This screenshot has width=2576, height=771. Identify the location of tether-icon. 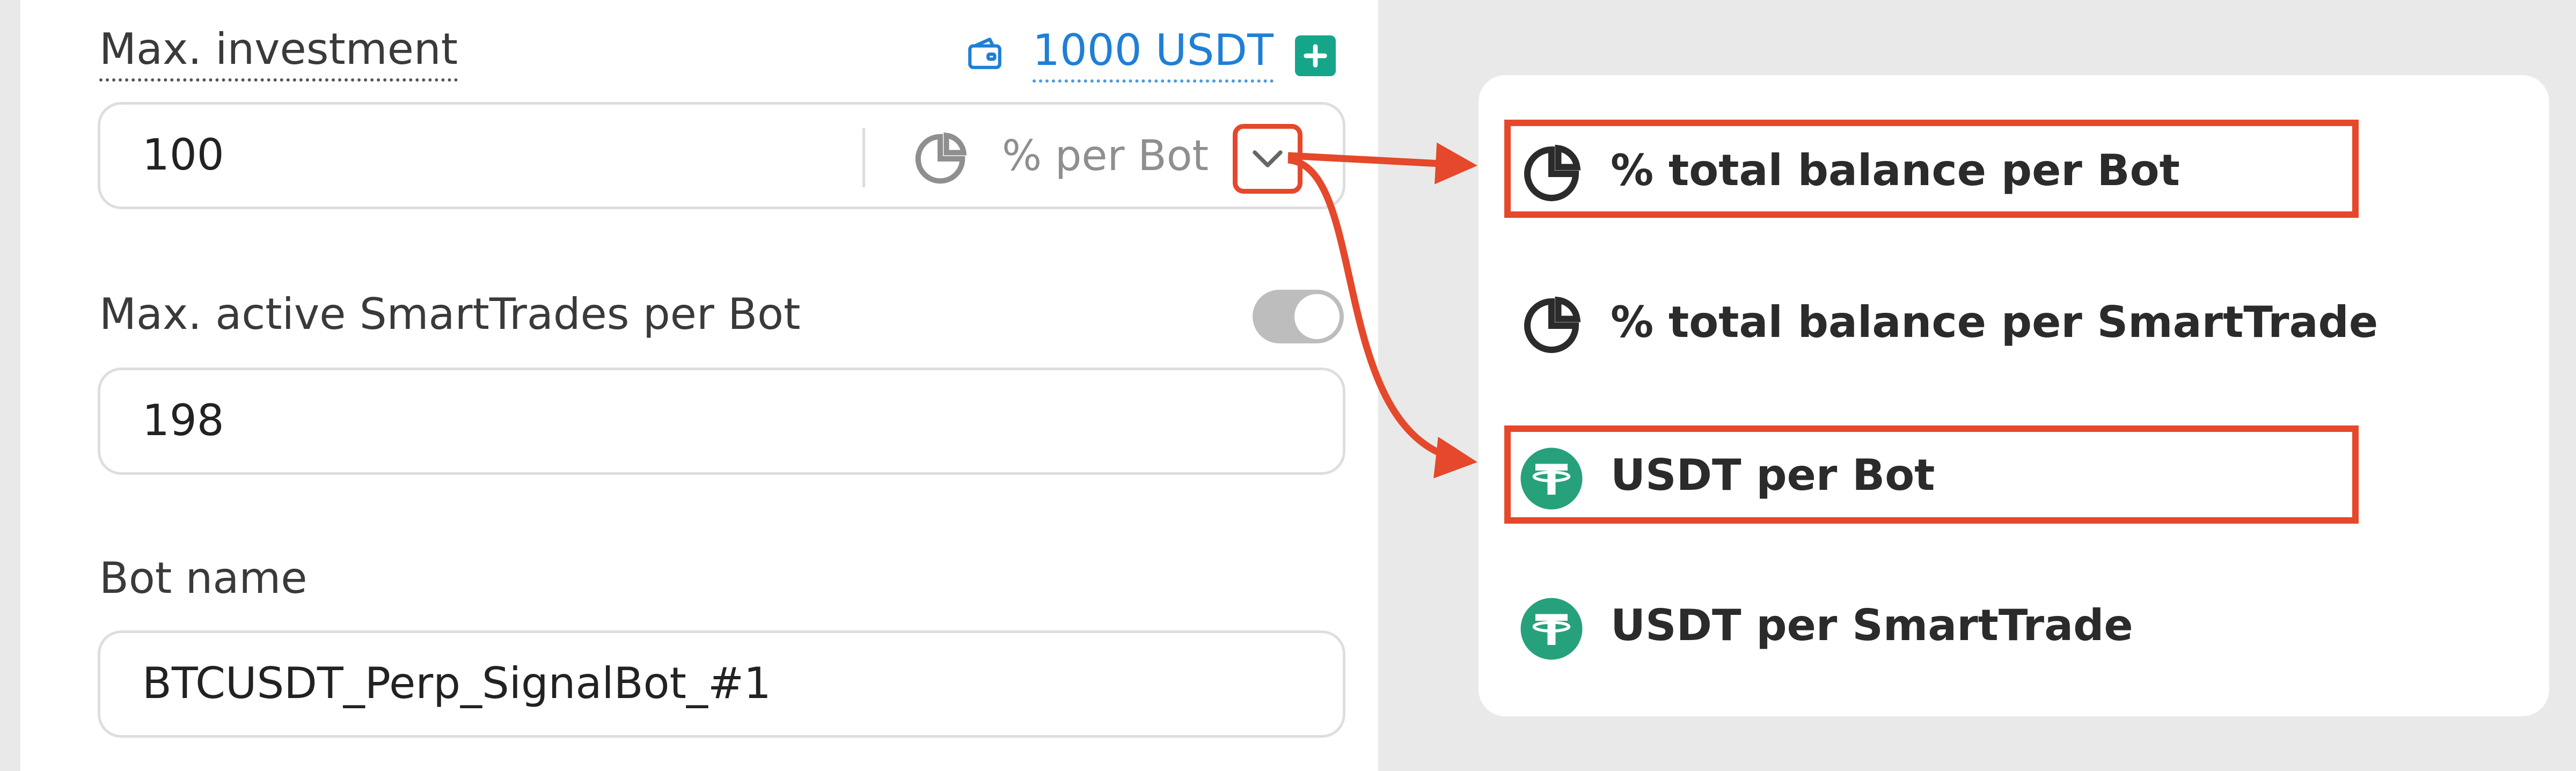
(1551, 629).